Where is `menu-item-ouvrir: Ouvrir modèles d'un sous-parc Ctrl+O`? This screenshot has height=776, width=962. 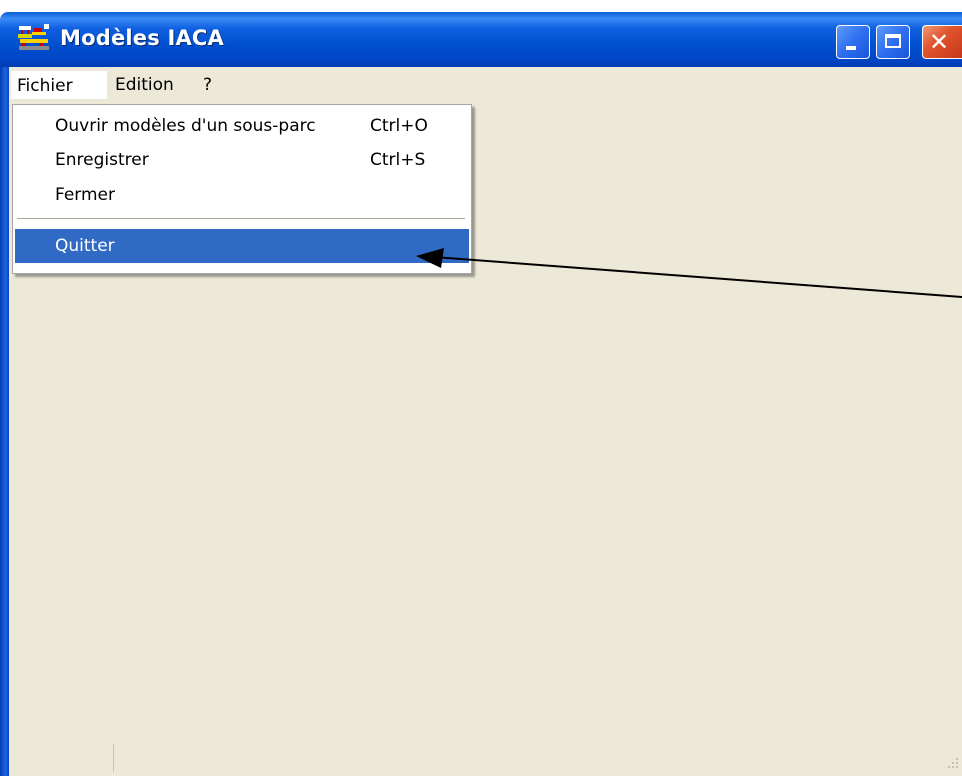
menu-item-ouvrir: Ouvrir modèles d'un sous-parc Ctrl+O is located at coordinates (242, 126).